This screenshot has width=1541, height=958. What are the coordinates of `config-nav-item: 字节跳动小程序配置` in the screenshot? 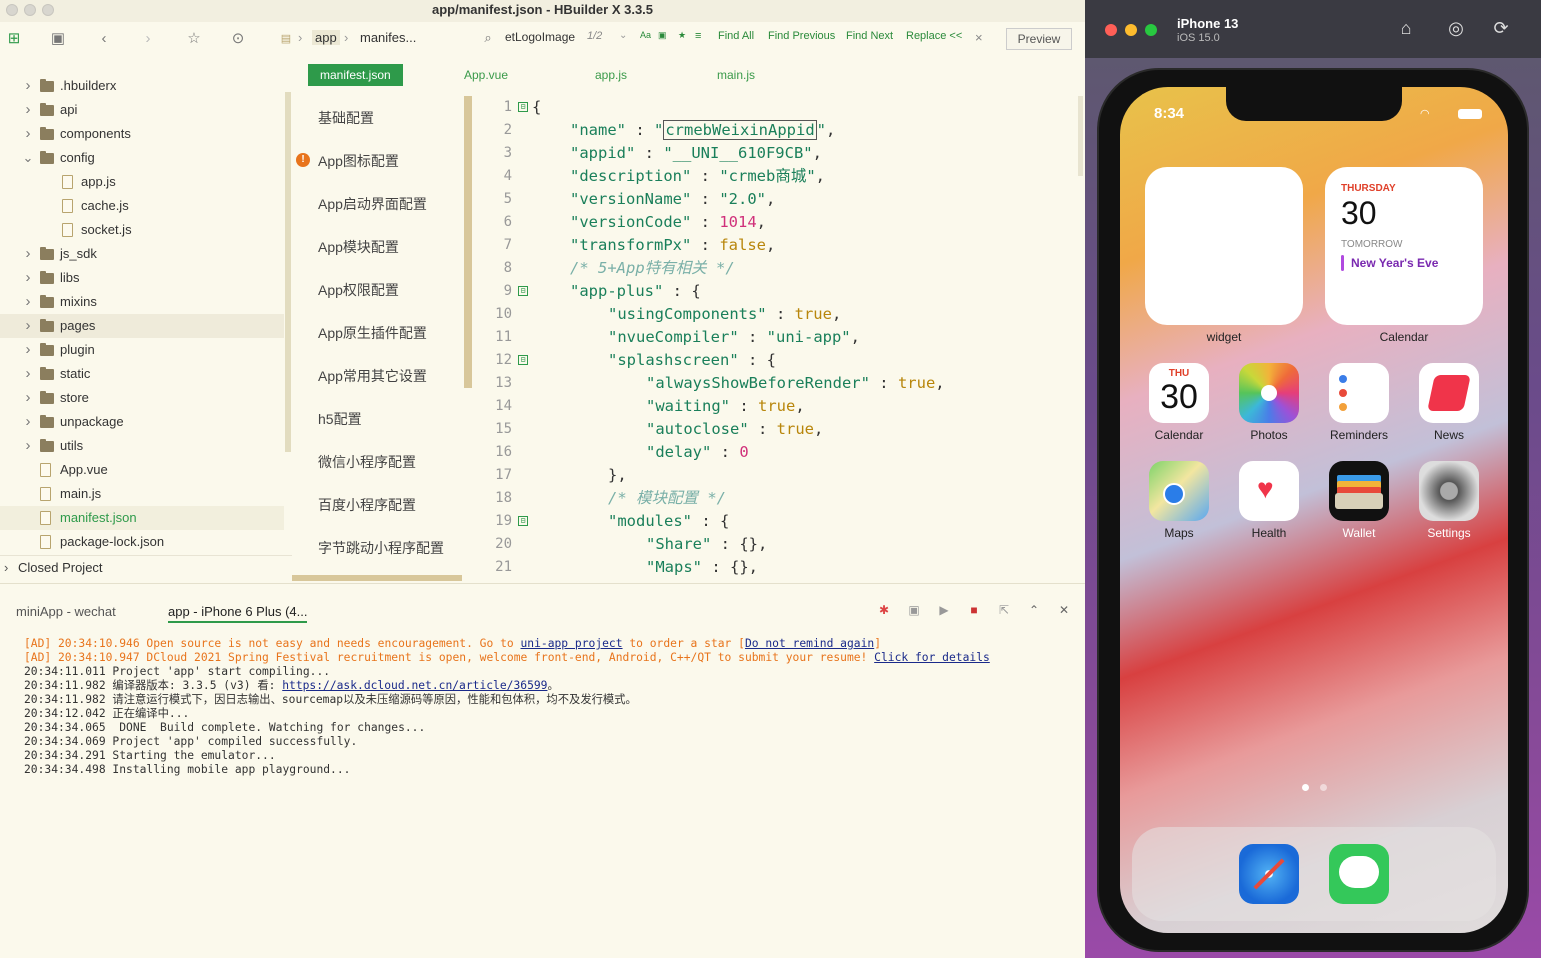 It's located at (381, 548).